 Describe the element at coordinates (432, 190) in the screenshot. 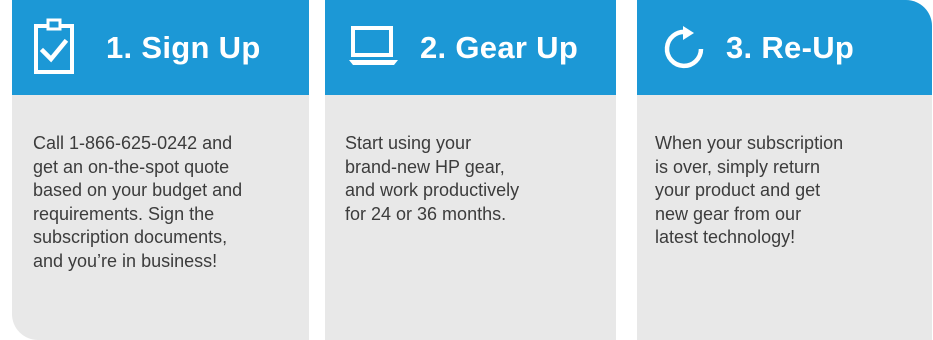

I see `description-line: and work productively` at that location.